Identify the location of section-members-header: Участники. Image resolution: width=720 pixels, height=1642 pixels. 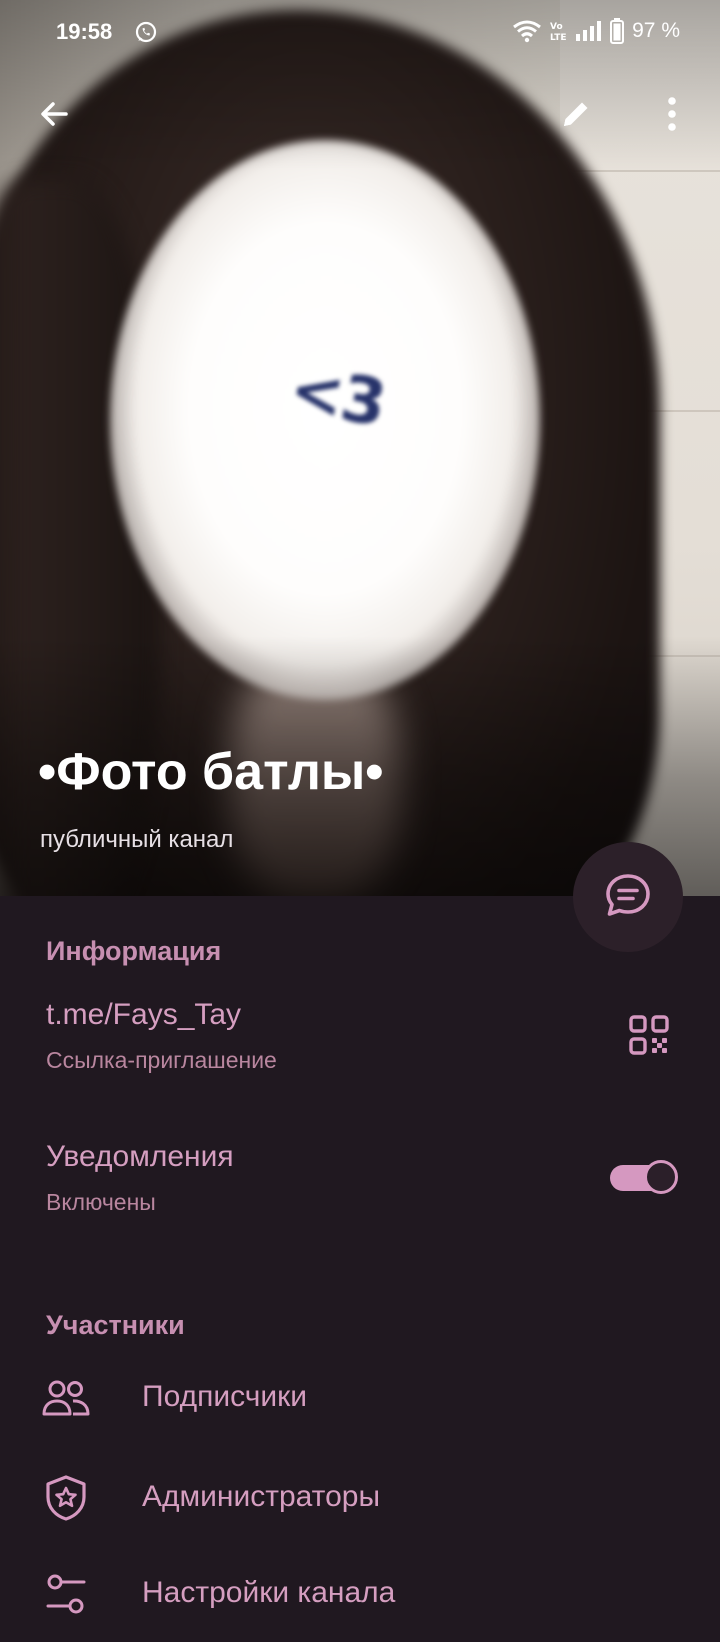
(115, 1325).